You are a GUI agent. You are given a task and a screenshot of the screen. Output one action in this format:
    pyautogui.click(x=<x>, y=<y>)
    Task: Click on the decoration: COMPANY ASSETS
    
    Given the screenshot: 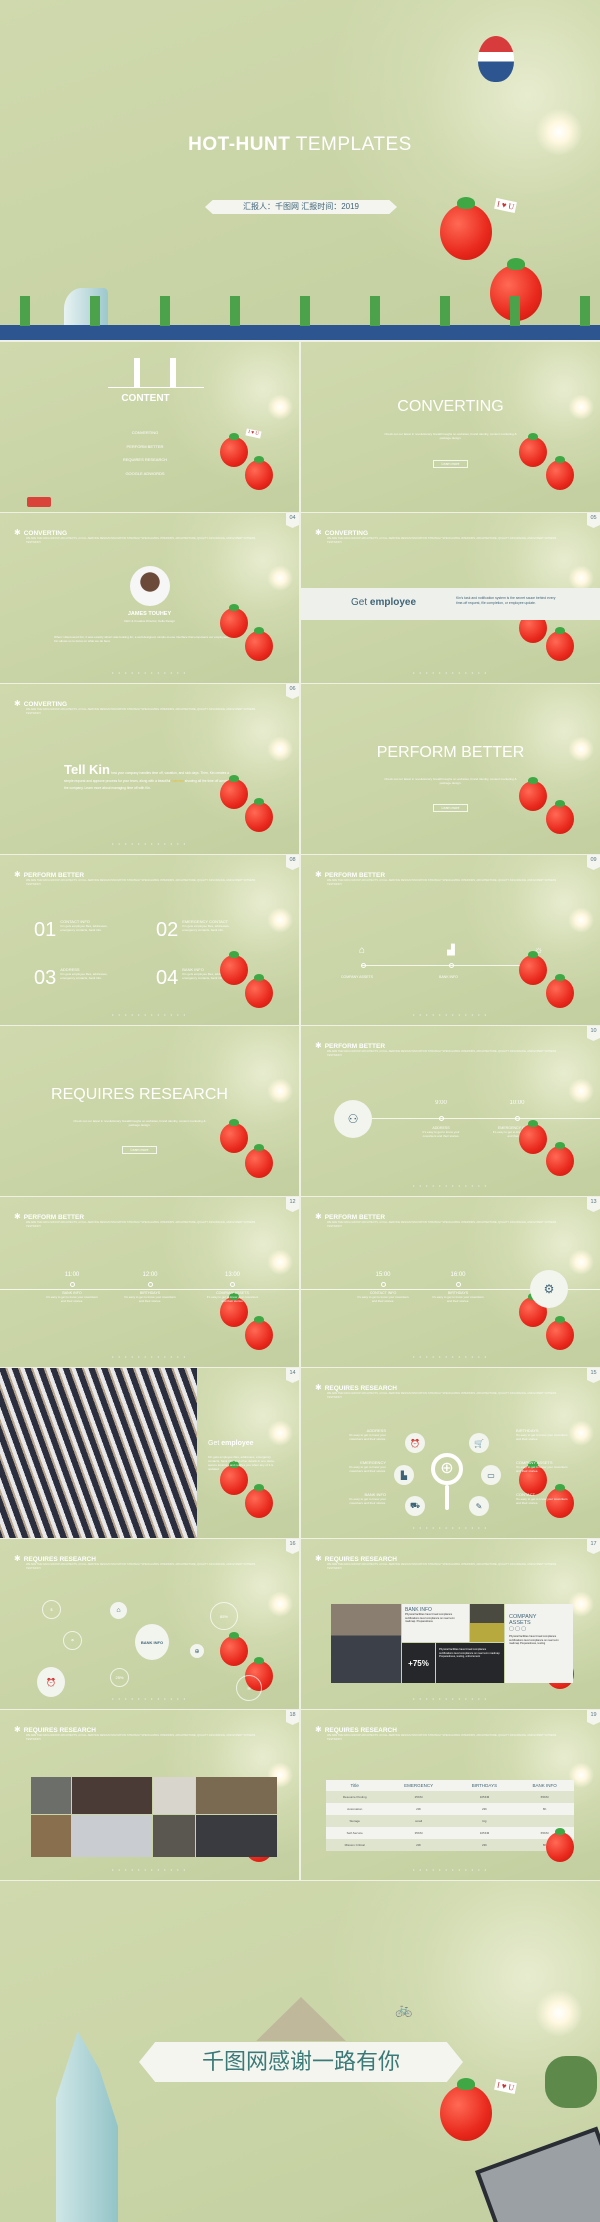 What is the action you would take?
    pyautogui.click(x=523, y=1620)
    